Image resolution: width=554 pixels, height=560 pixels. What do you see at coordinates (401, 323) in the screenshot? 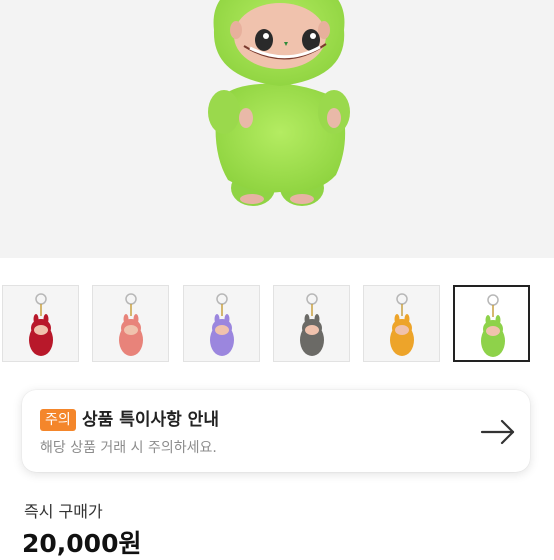
I see `thumbnail-orange-variant` at bounding box center [401, 323].